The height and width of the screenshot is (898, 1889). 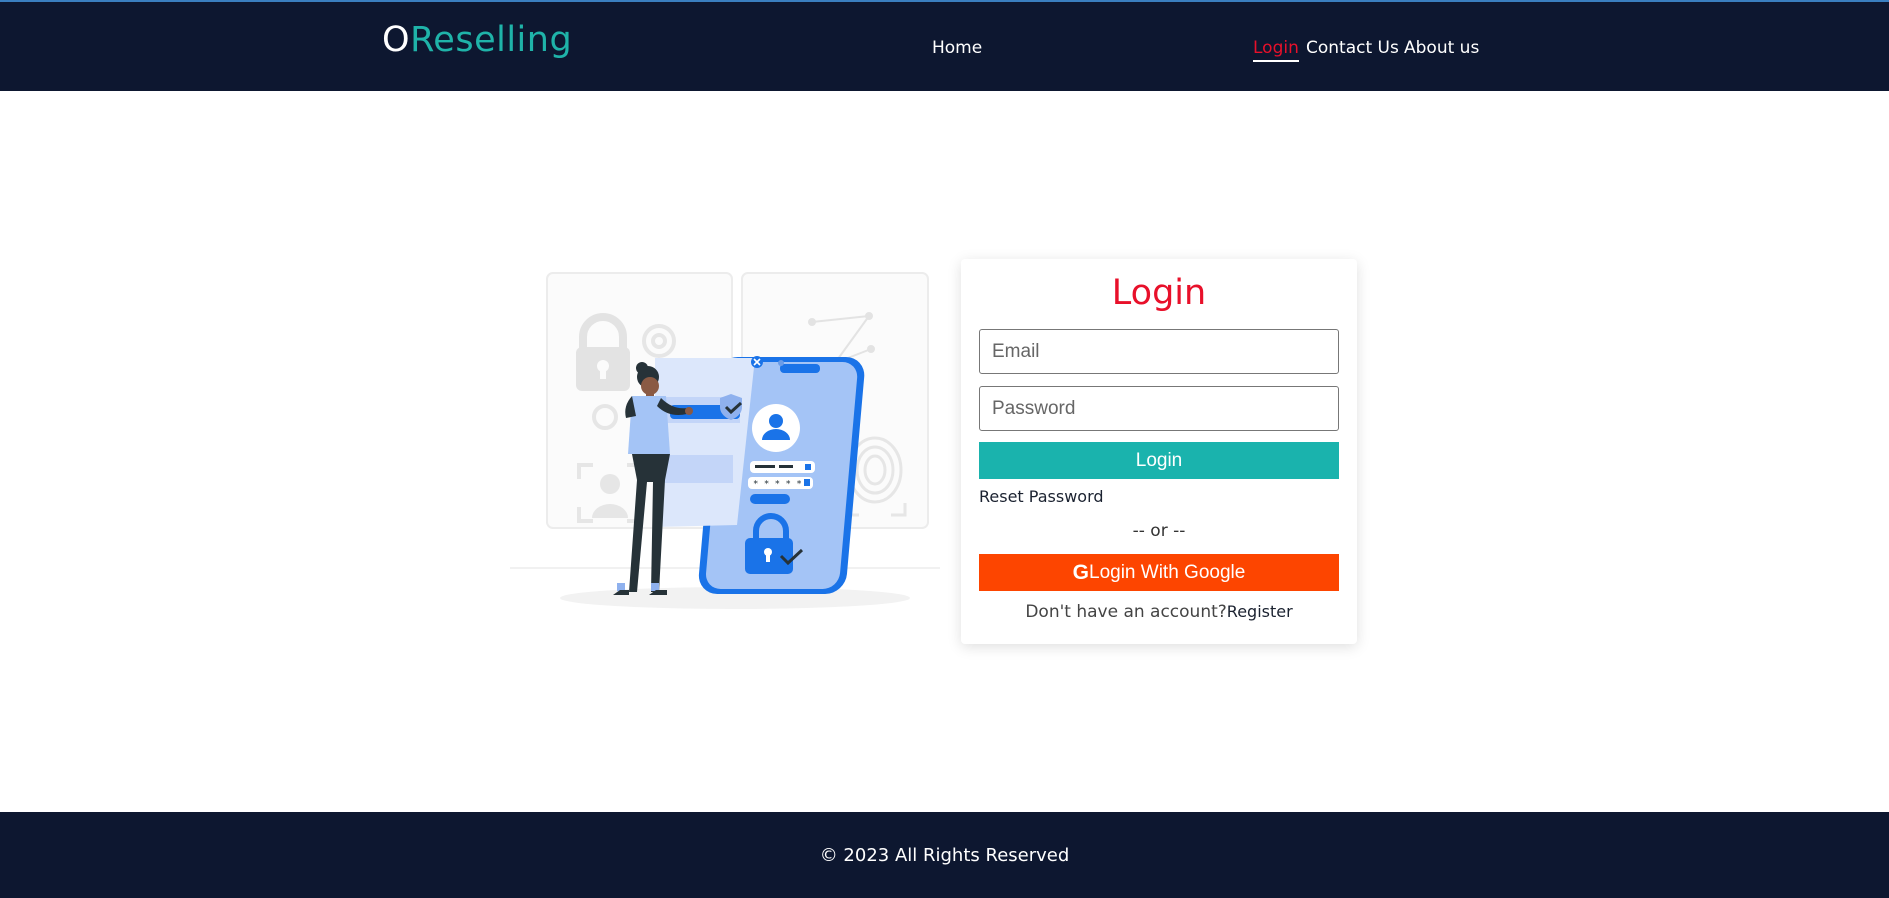 What do you see at coordinates (1080, 572) in the screenshot?
I see `google-icon: G` at bounding box center [1080, 572].